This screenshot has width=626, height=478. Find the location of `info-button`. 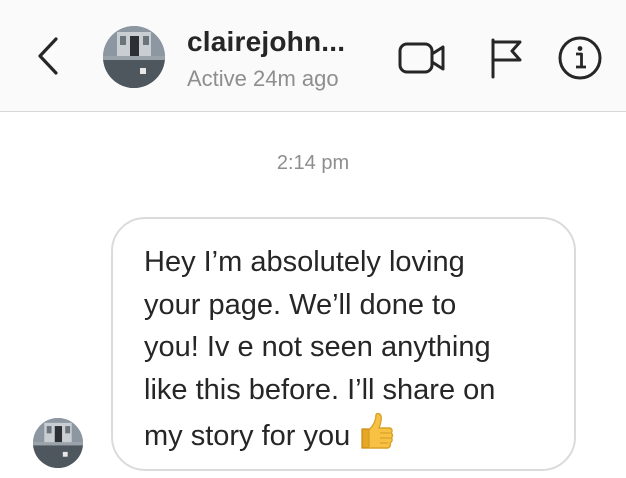

info-button is located at coordinates (580, 58).